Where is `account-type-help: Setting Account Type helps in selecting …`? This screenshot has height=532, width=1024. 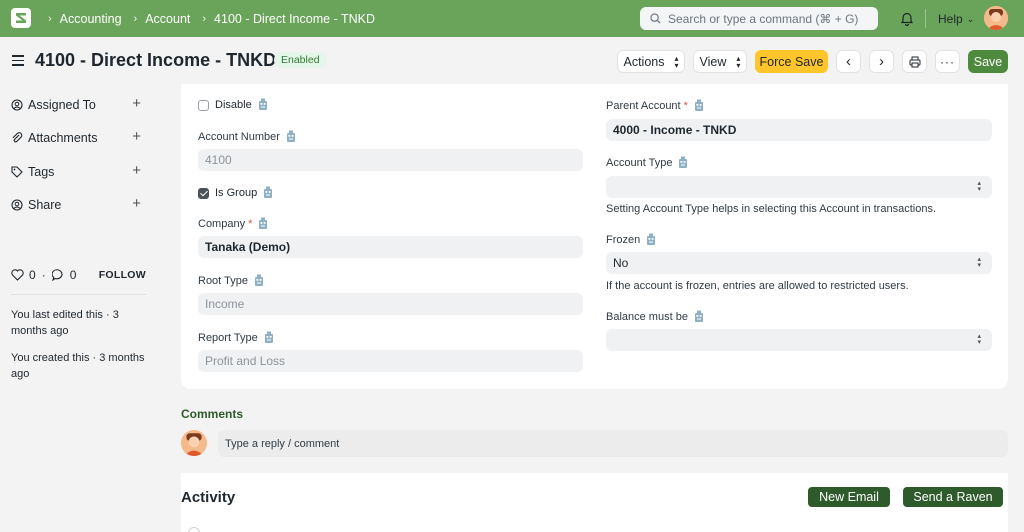
account-type-help: Setting Account Type helps in selecting … is located at coordinates (771, 209).